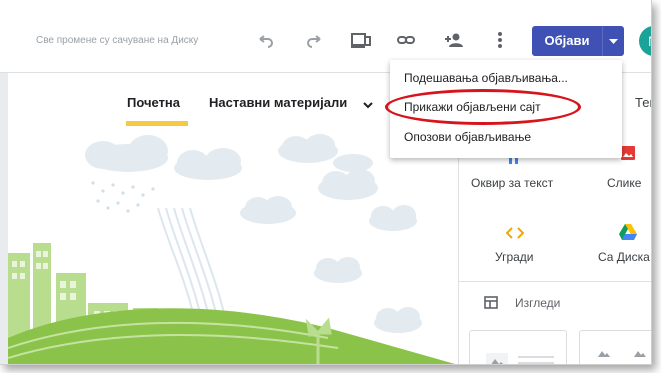 The height and width of the screenshot is (373, 661). I want to click on highlight-annotation, so click(483, 107).